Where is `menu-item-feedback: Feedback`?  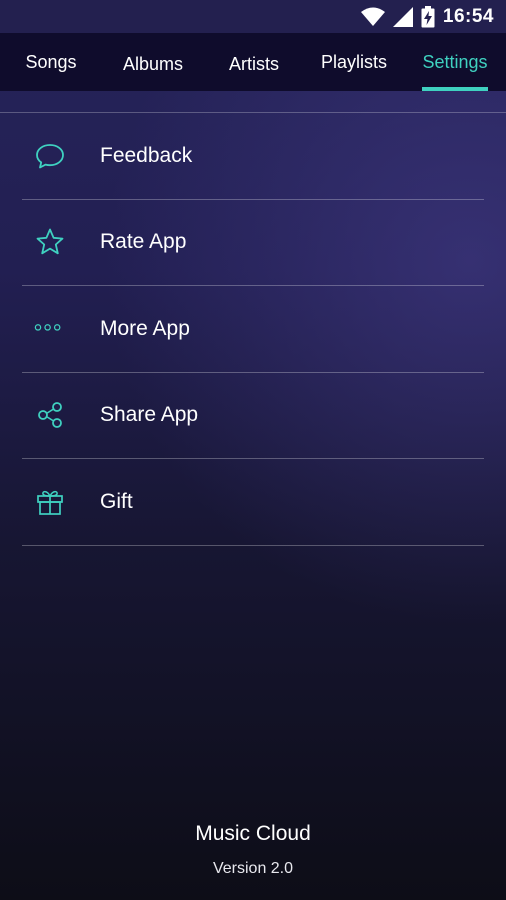
menu-item-feedback: Feedback is located at coordinates (253, 156).